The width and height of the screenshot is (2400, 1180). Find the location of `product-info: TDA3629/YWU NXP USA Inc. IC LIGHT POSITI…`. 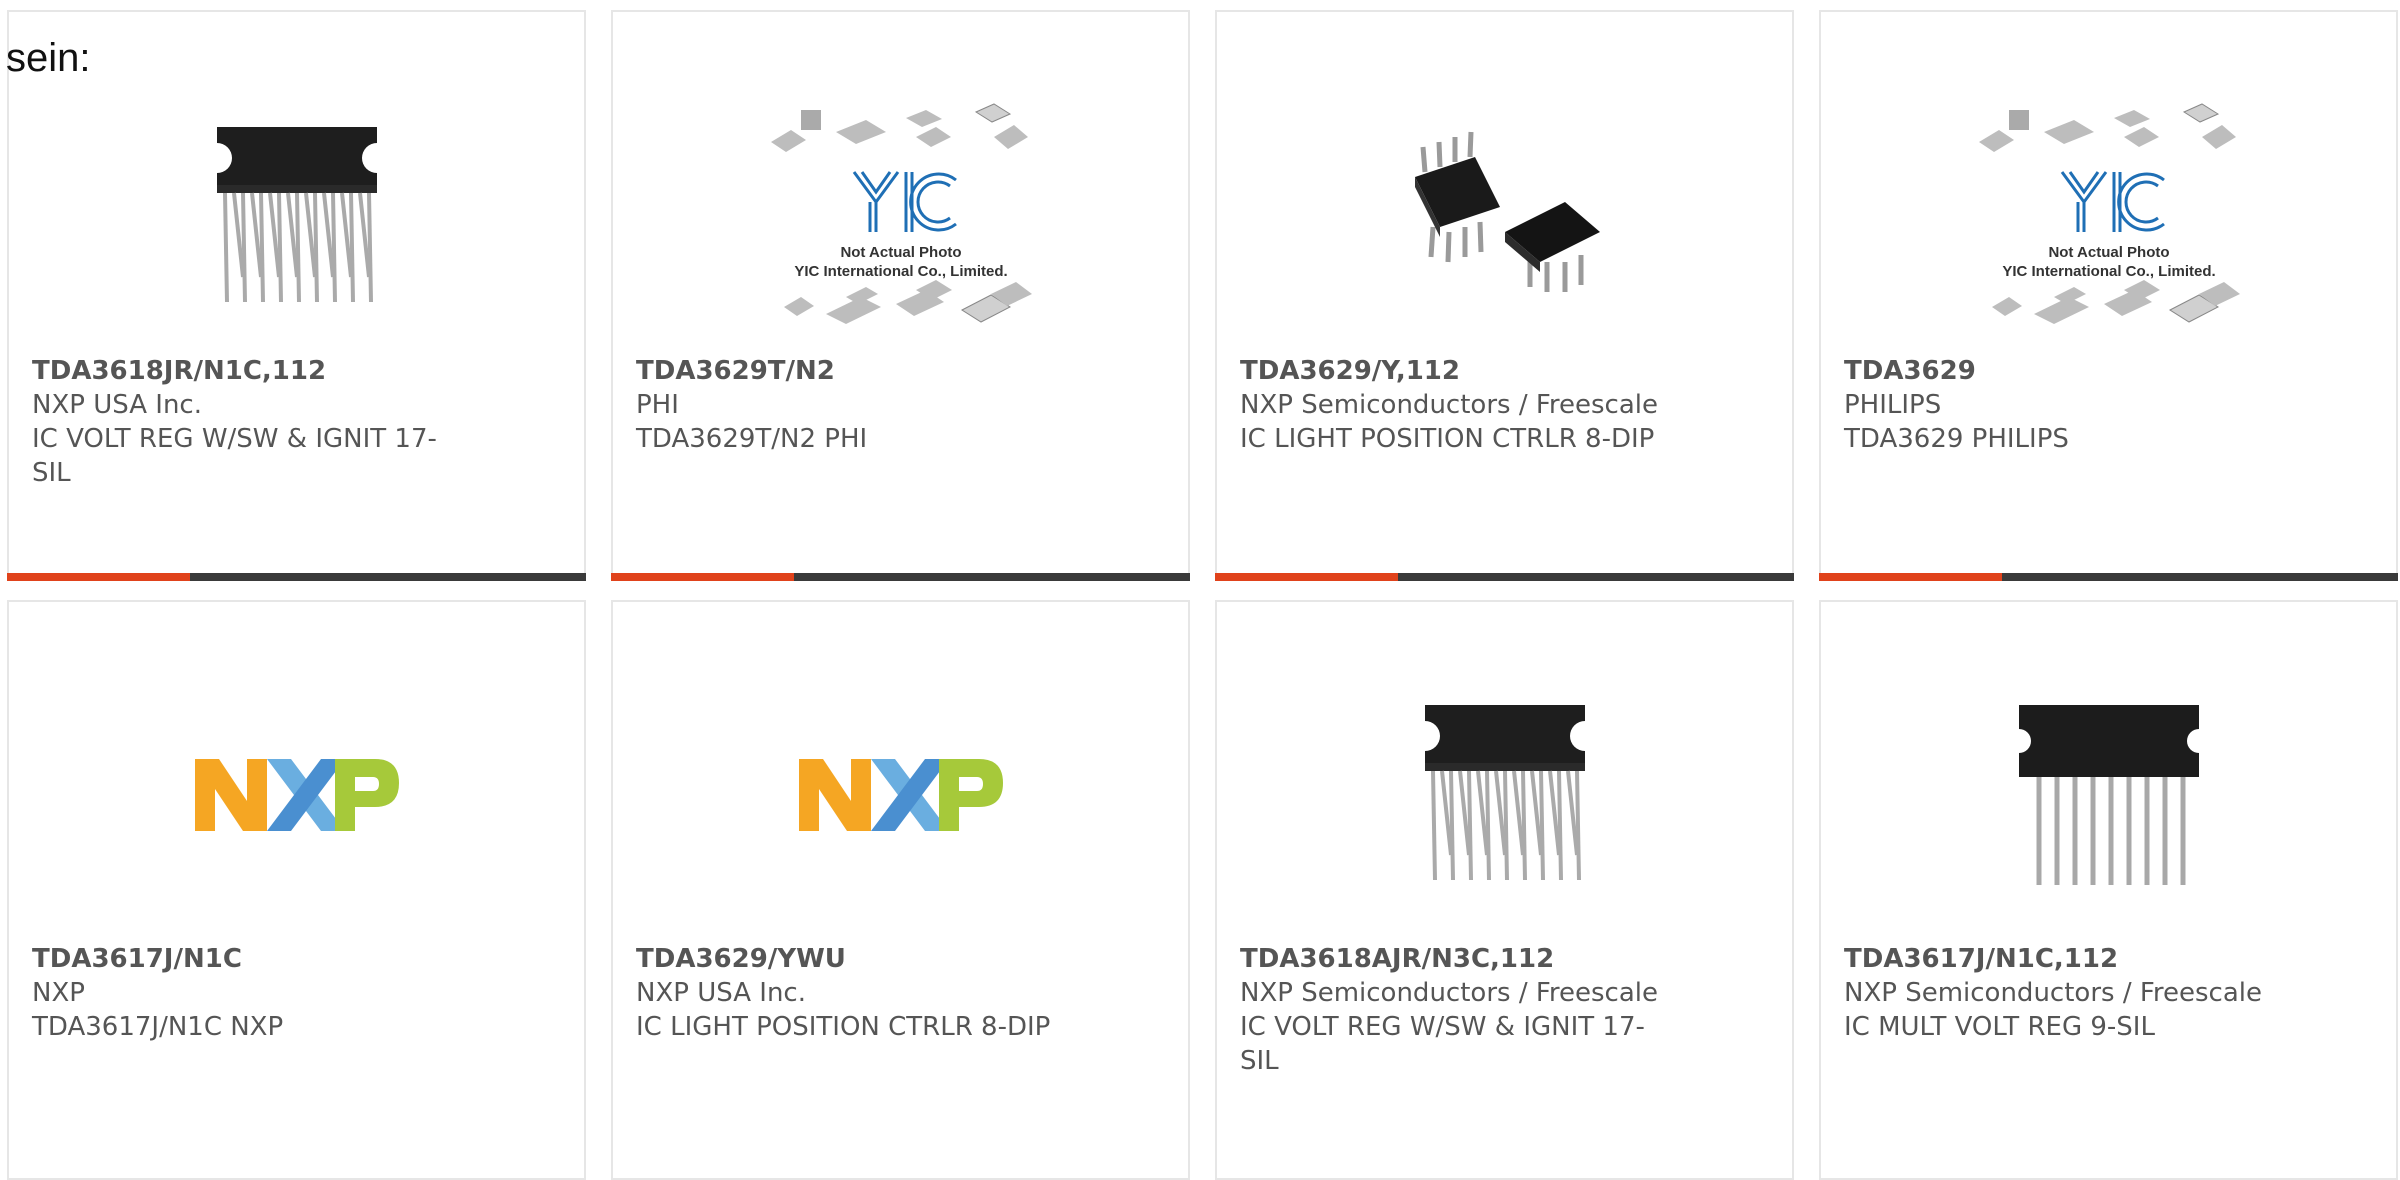

product-info: TDA3629/YWU NXP USA Inc. IC LIGHT POSITI… is located at coordinates (846, 993).